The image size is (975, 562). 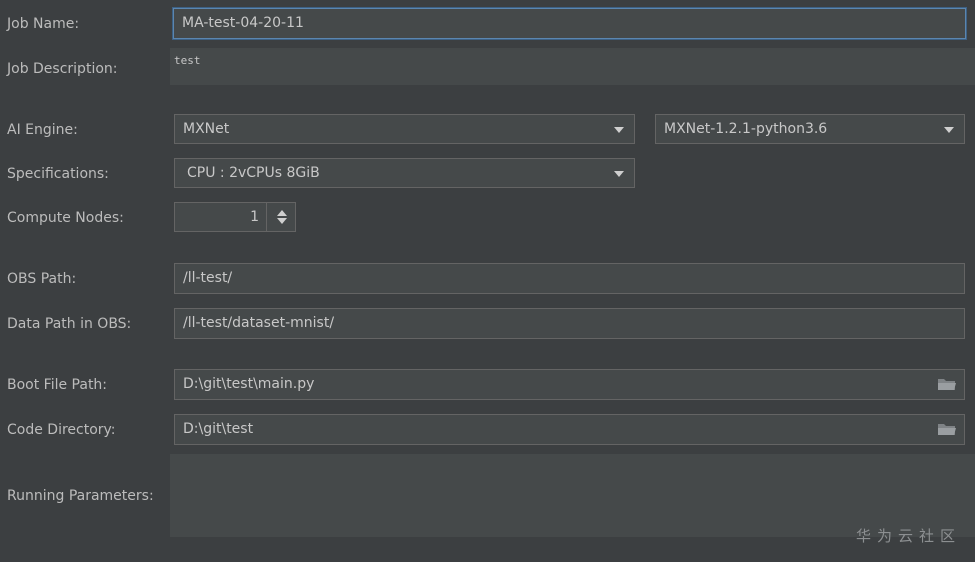 I want to click on engine-version-value: MXNet-1.2.1-python3.6, so click(x=746, y=129).